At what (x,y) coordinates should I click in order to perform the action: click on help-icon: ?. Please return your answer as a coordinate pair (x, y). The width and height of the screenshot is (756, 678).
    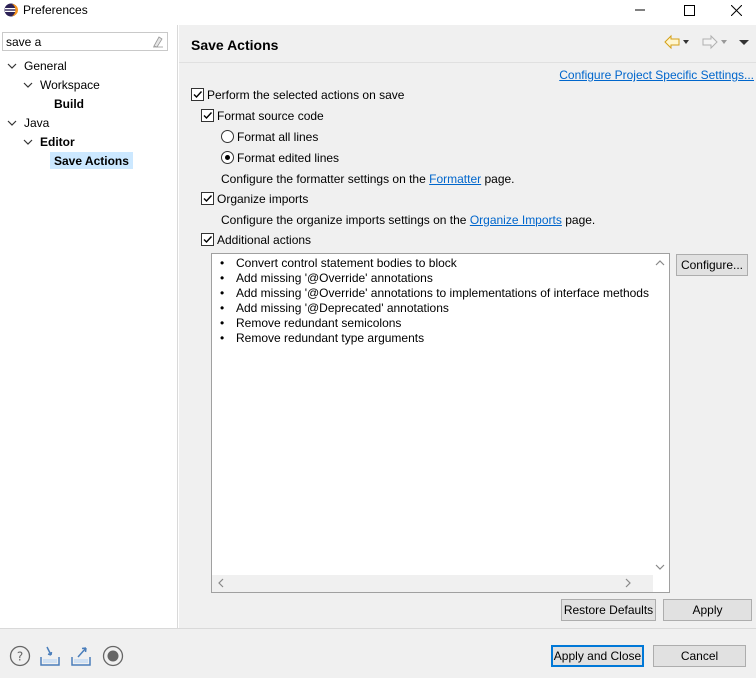
    Looking at the image, I should click on (20, 656).